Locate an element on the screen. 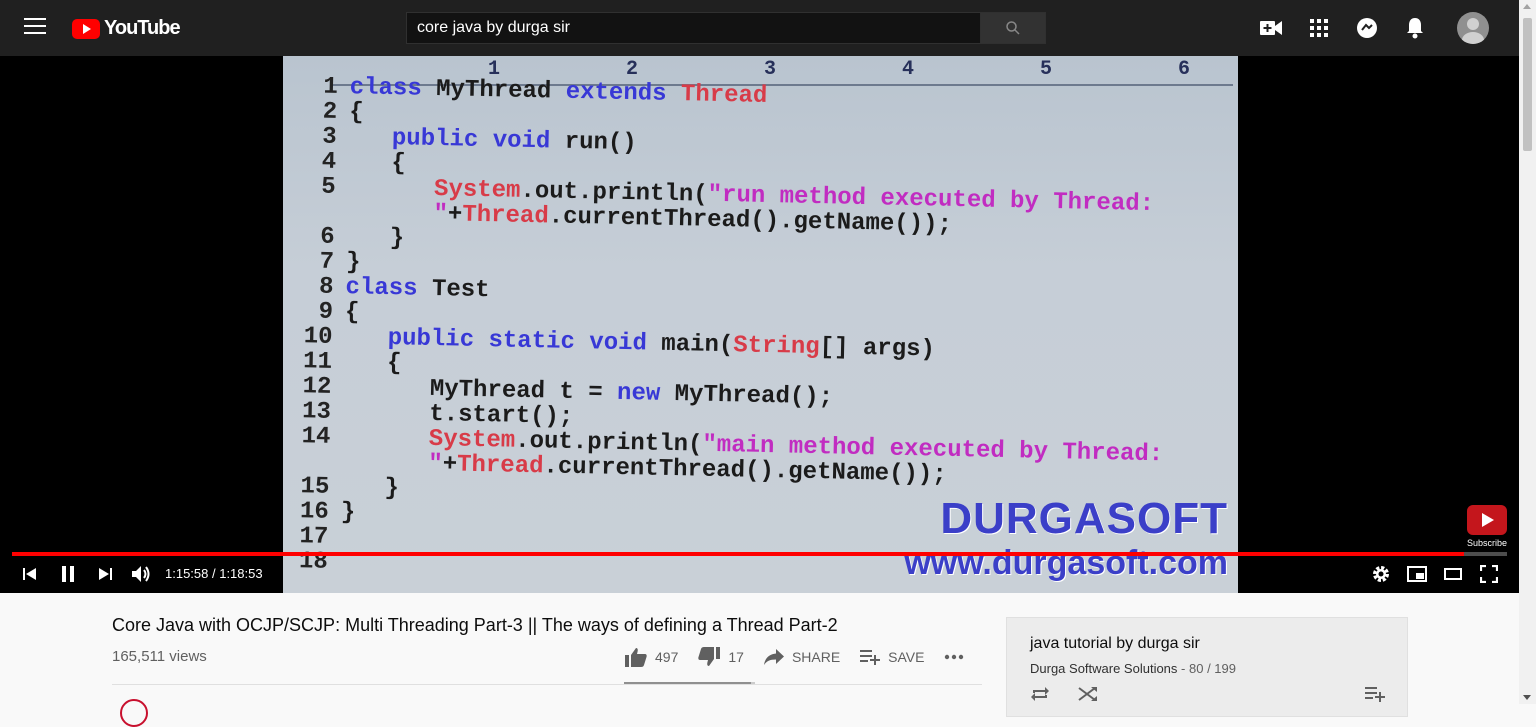  scroll-down-arrow is located at coordinates (1527, 697).